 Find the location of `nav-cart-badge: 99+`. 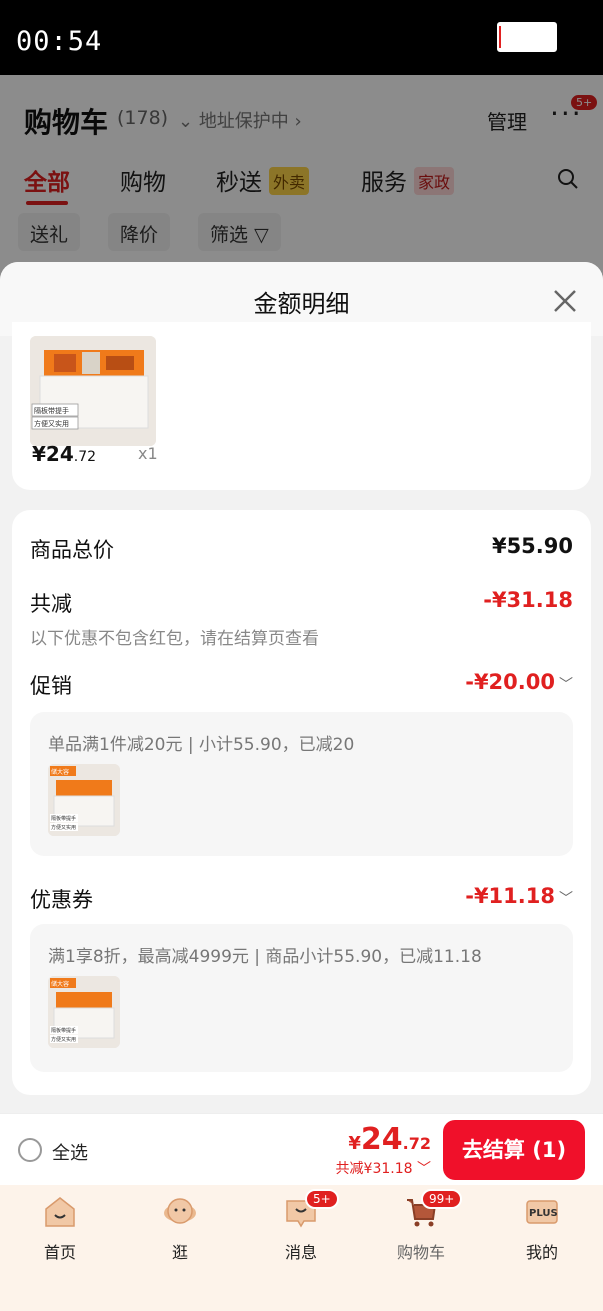

nav-cart-badge: 99+ is located at coordinates (442, 1199).